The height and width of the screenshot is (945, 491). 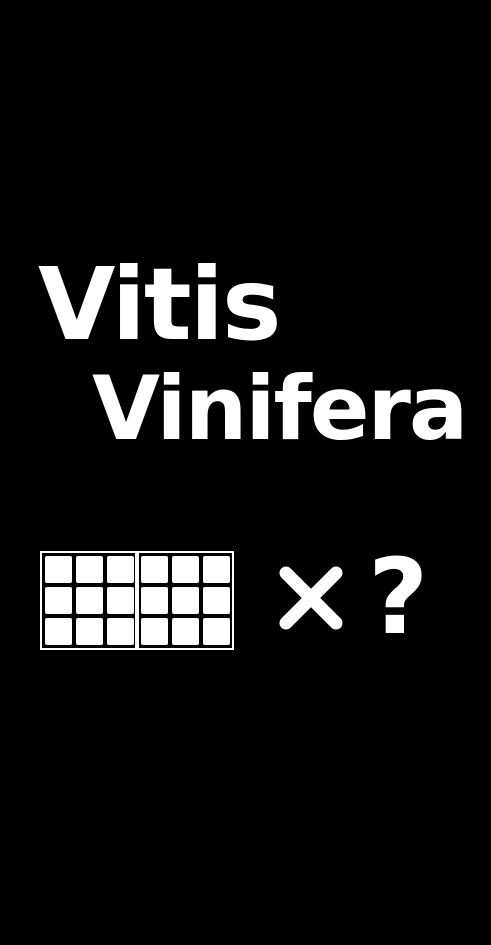 I want to click on title-line-vitis: Vitis, so click(x=160, y=304).